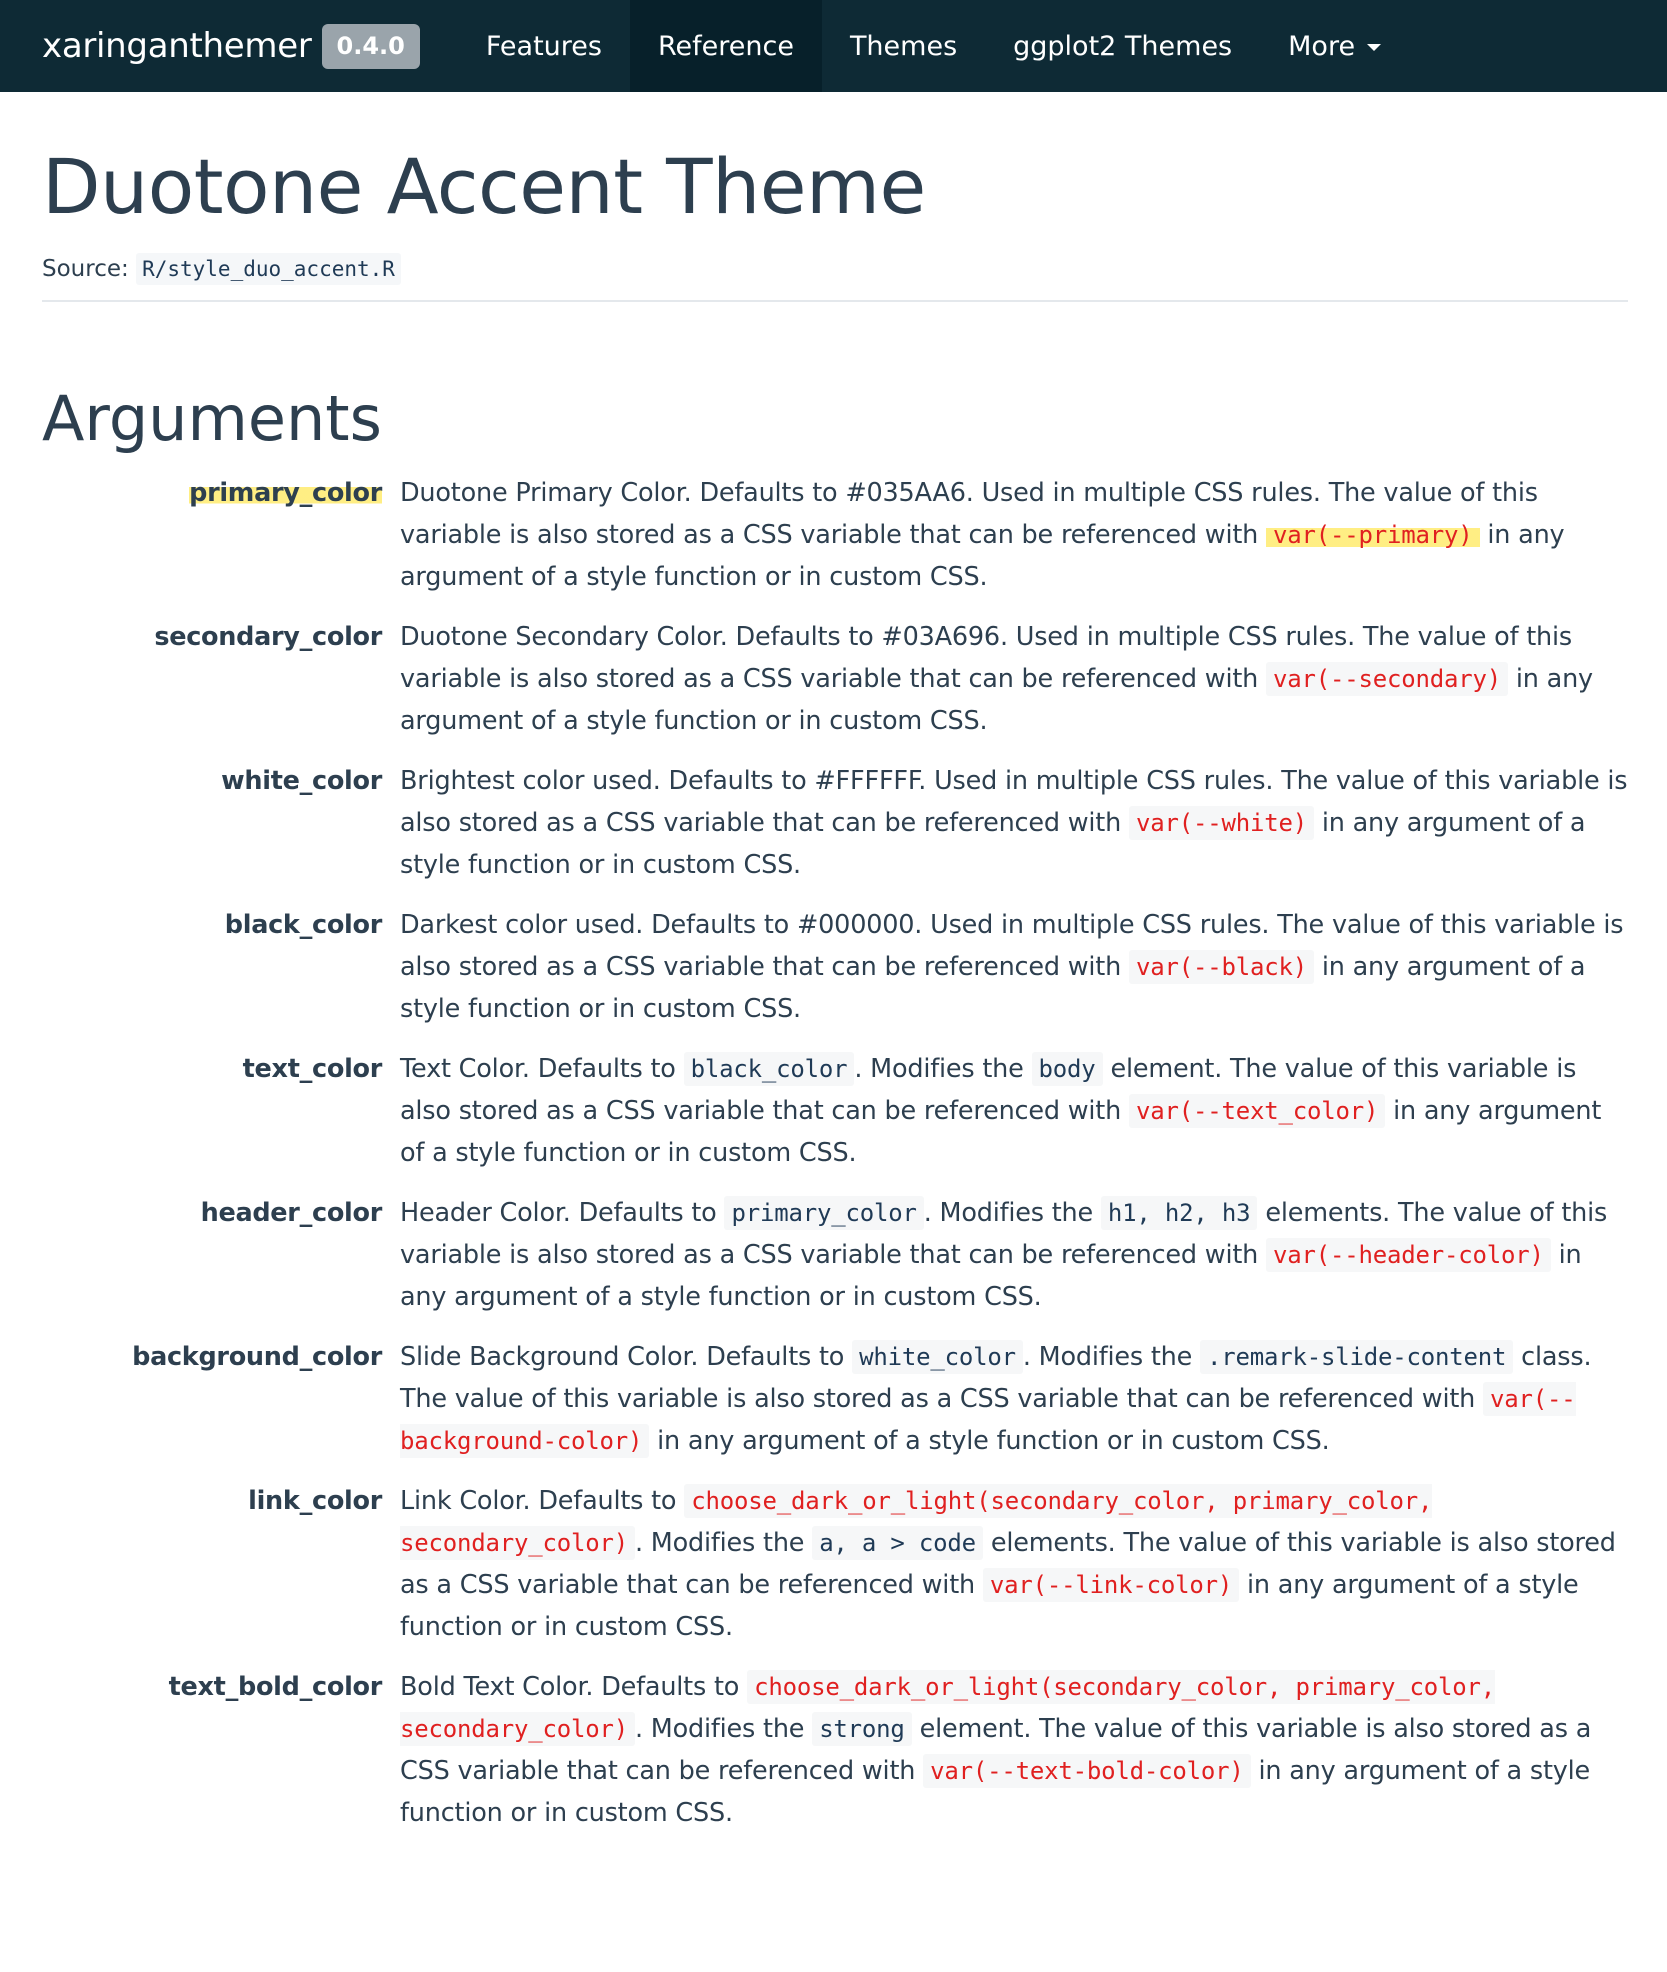 This screenshot has width=1667, height=1972. I want to click on css-var-code: var(--link-color), so click(1111, 1585).